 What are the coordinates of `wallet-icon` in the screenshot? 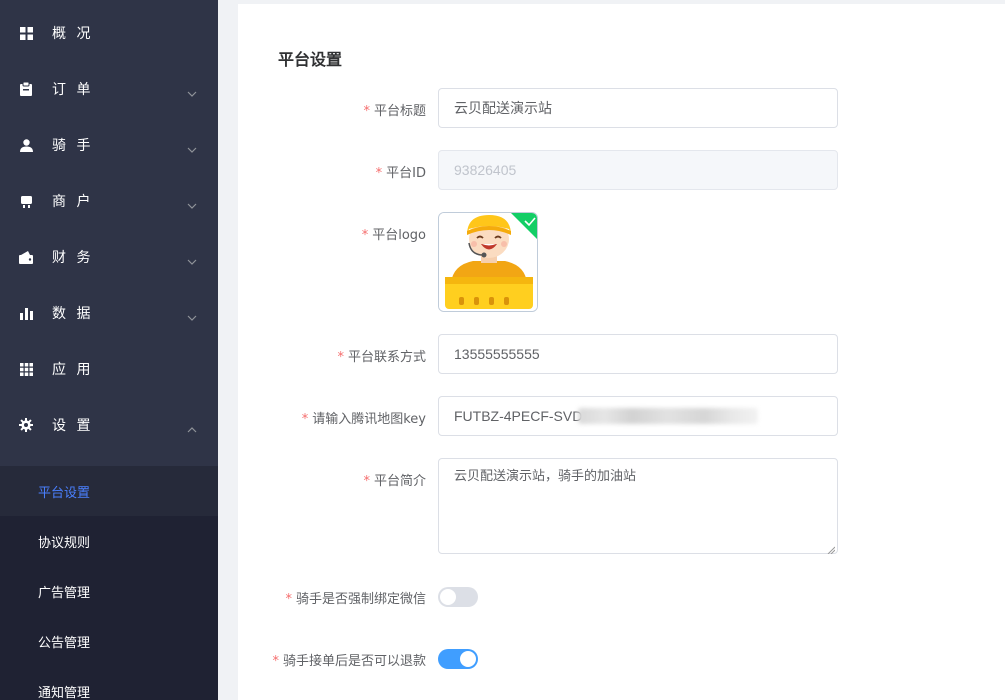 It's located at (26, 257).